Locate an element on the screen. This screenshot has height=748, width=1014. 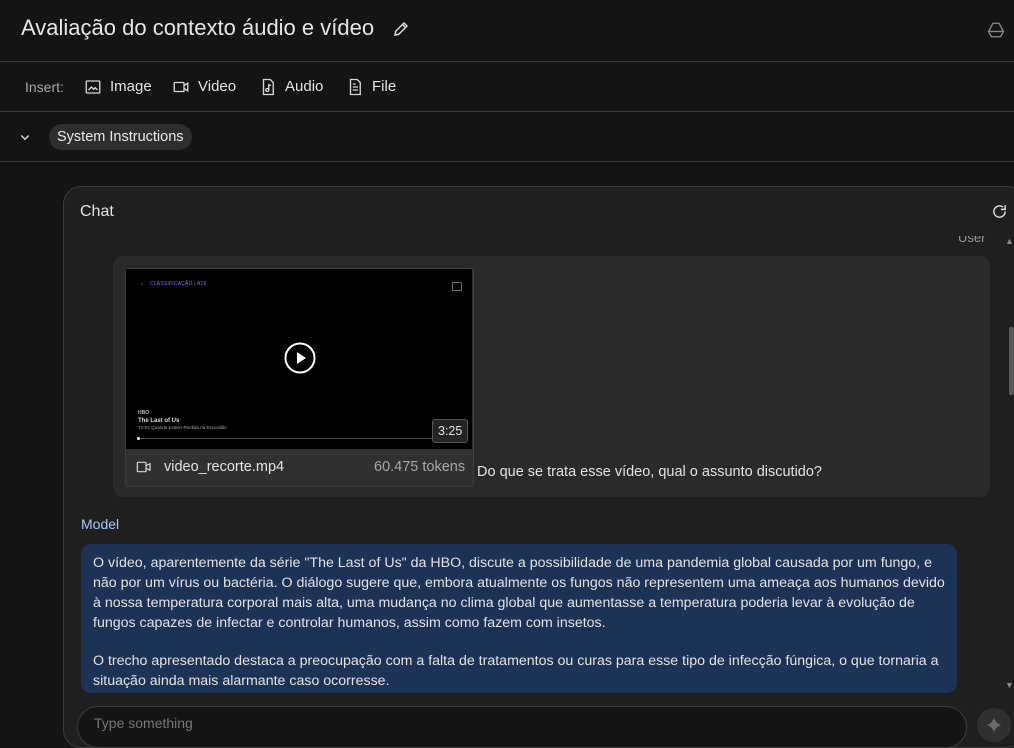
chevron-down-icon is located at coordinates (25, 137).